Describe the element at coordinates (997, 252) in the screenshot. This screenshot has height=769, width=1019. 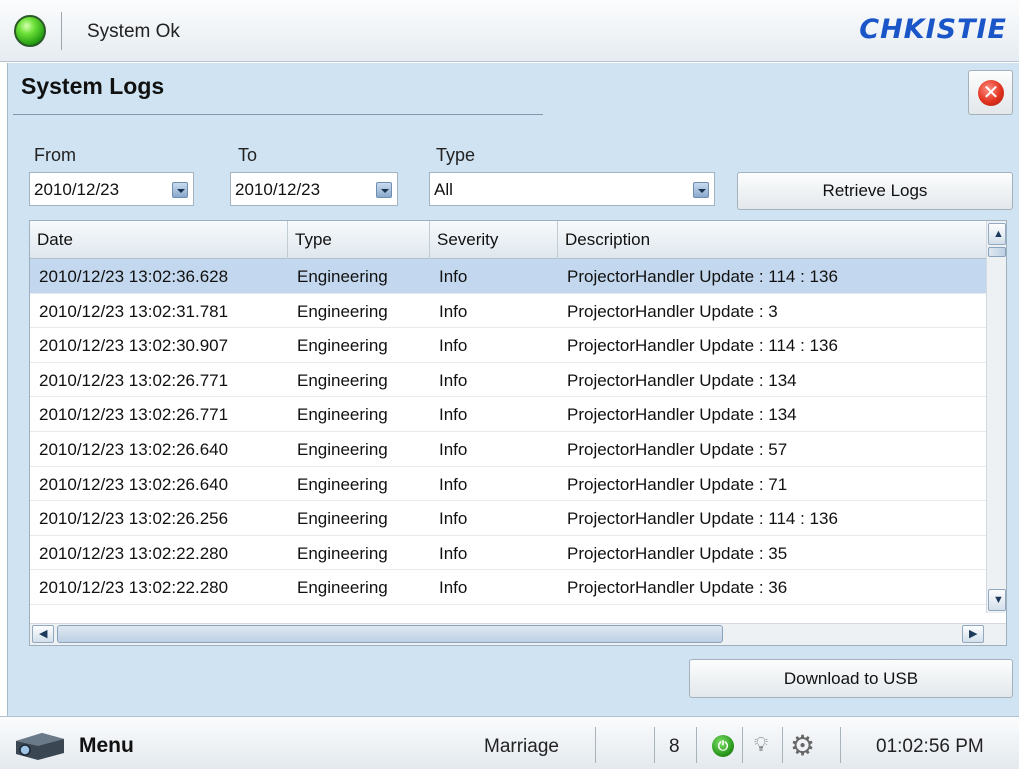
I see `vertical-scroll-thumb` at that location.